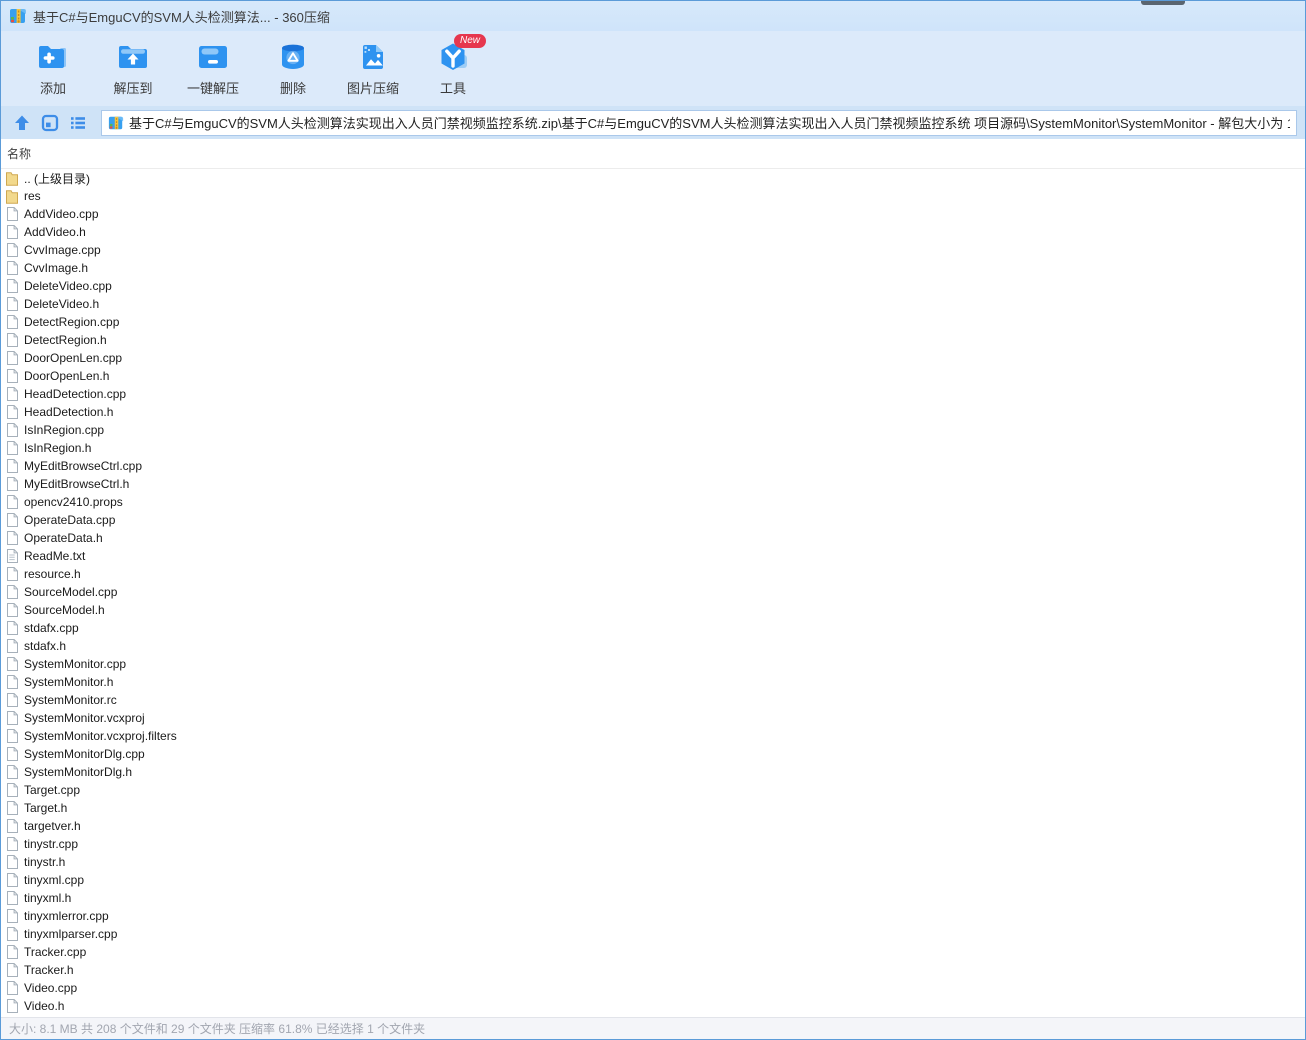 The image size is (1306, 1040). I want to click on file-row: DeleteVideo.h, so click(653, 304).